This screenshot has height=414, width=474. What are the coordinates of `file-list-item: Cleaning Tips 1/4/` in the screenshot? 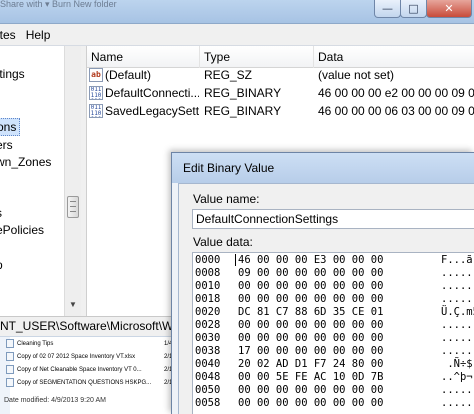 It's located at (101, 344).